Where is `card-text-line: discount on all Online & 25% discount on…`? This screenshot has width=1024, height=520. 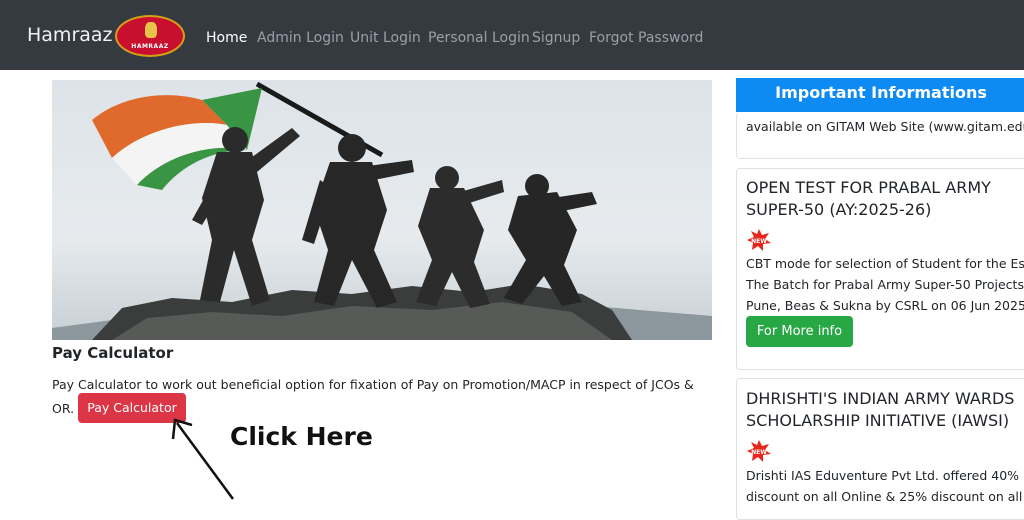
card-text-line: discount on all Online & 25% discount on… is located at coordinates (884, 496).